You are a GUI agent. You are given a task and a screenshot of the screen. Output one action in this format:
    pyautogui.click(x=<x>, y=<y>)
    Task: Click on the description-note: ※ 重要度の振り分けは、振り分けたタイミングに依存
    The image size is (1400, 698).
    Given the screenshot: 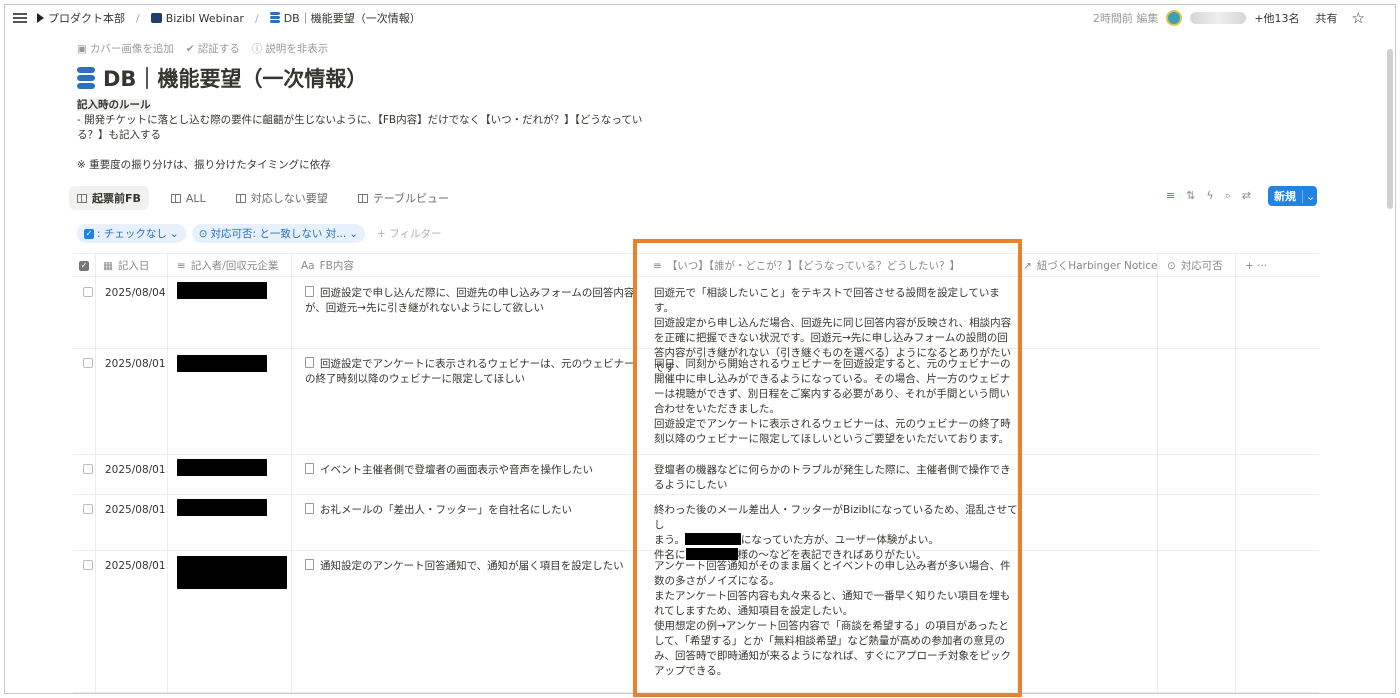 What is the action you would take?
    pyautogui.click(x=204, y=165)
    